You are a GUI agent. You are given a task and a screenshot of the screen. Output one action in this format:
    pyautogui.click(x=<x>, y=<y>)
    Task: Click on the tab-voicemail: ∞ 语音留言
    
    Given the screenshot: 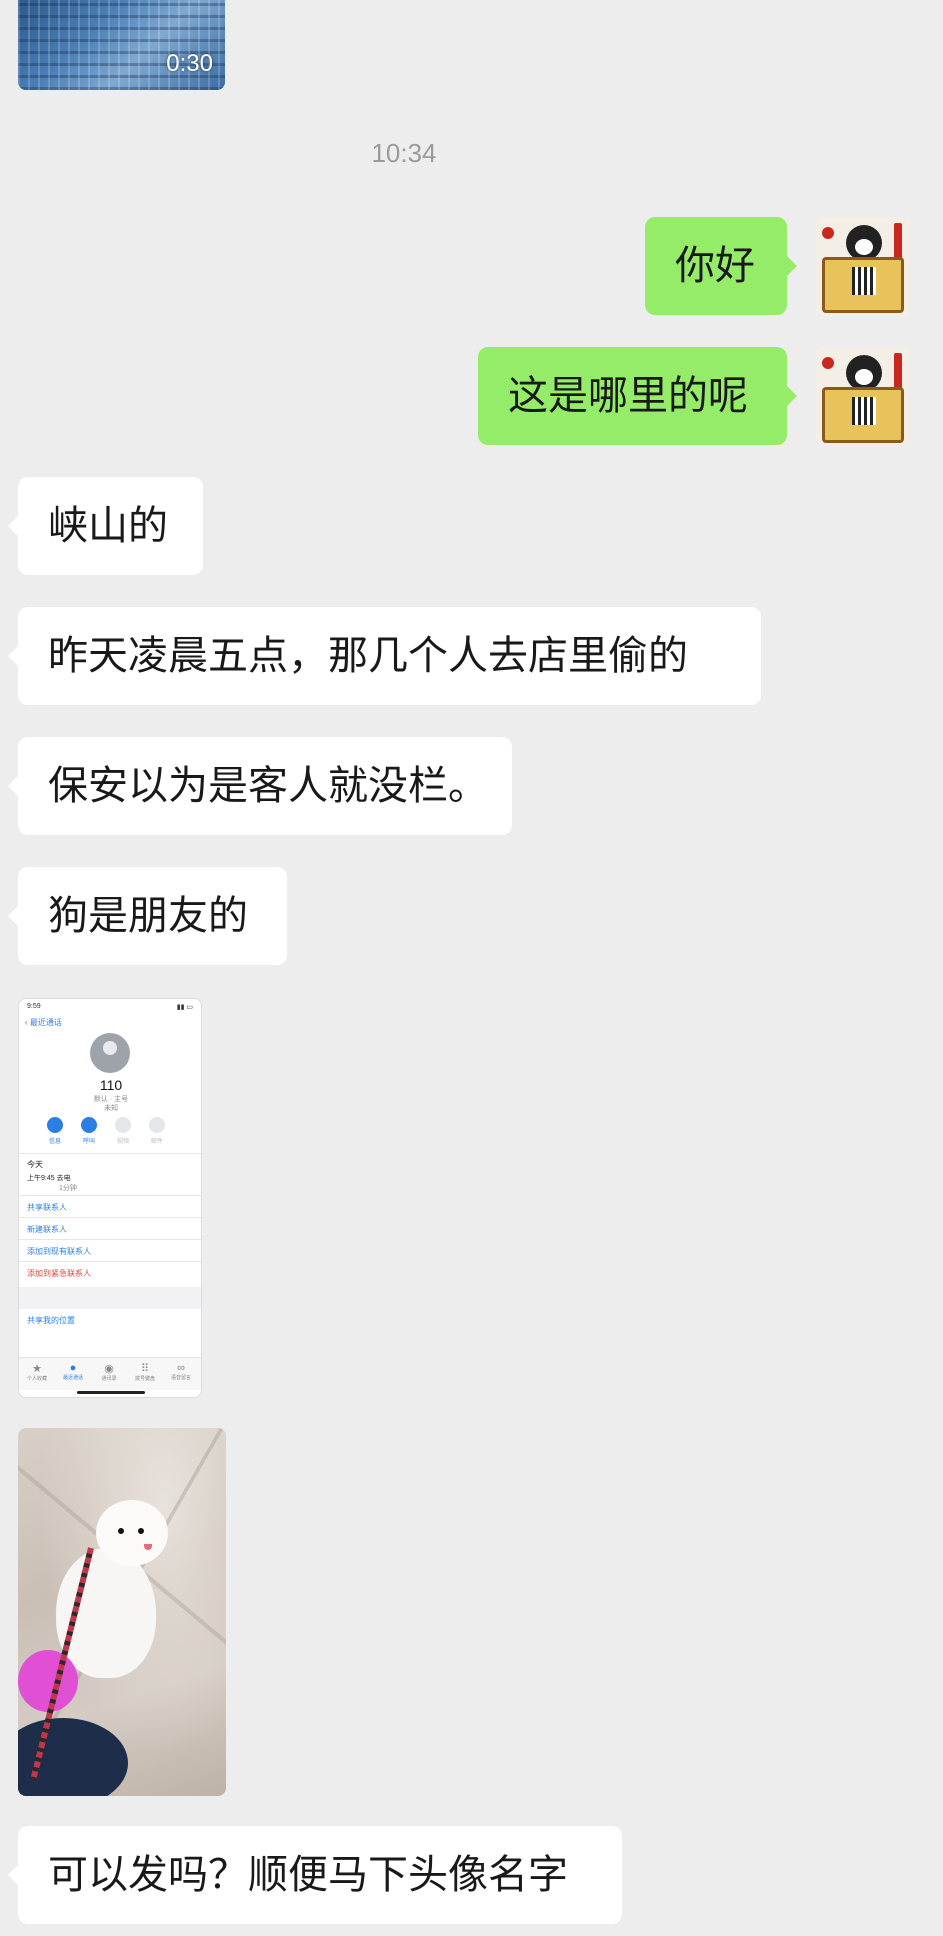 What is the action you would take?
    pyautogui.click(x=181, y=1371)
    